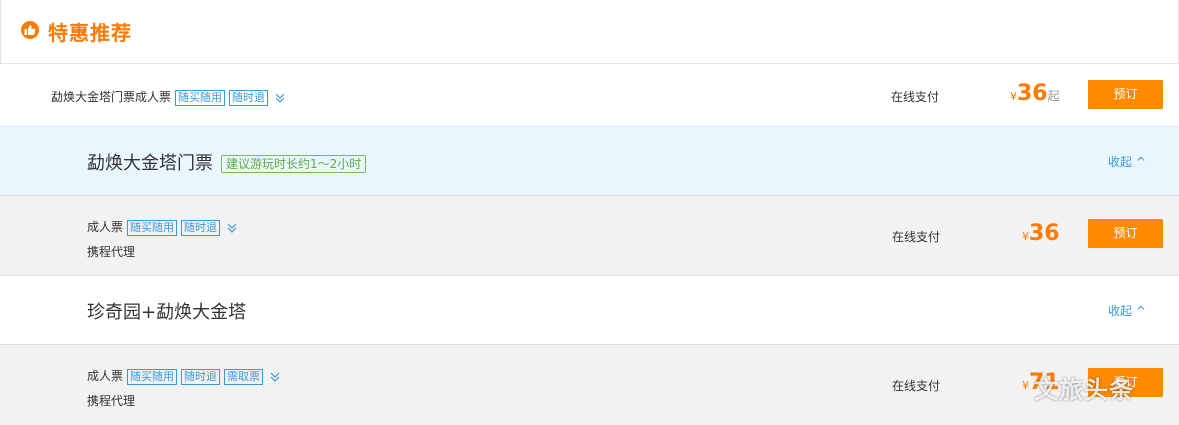 This screenshot has height=425, width=1179. Describe the element at coordinates (589, 31) in the screenshot. I see `section-header: 特惠推荐` at that location.